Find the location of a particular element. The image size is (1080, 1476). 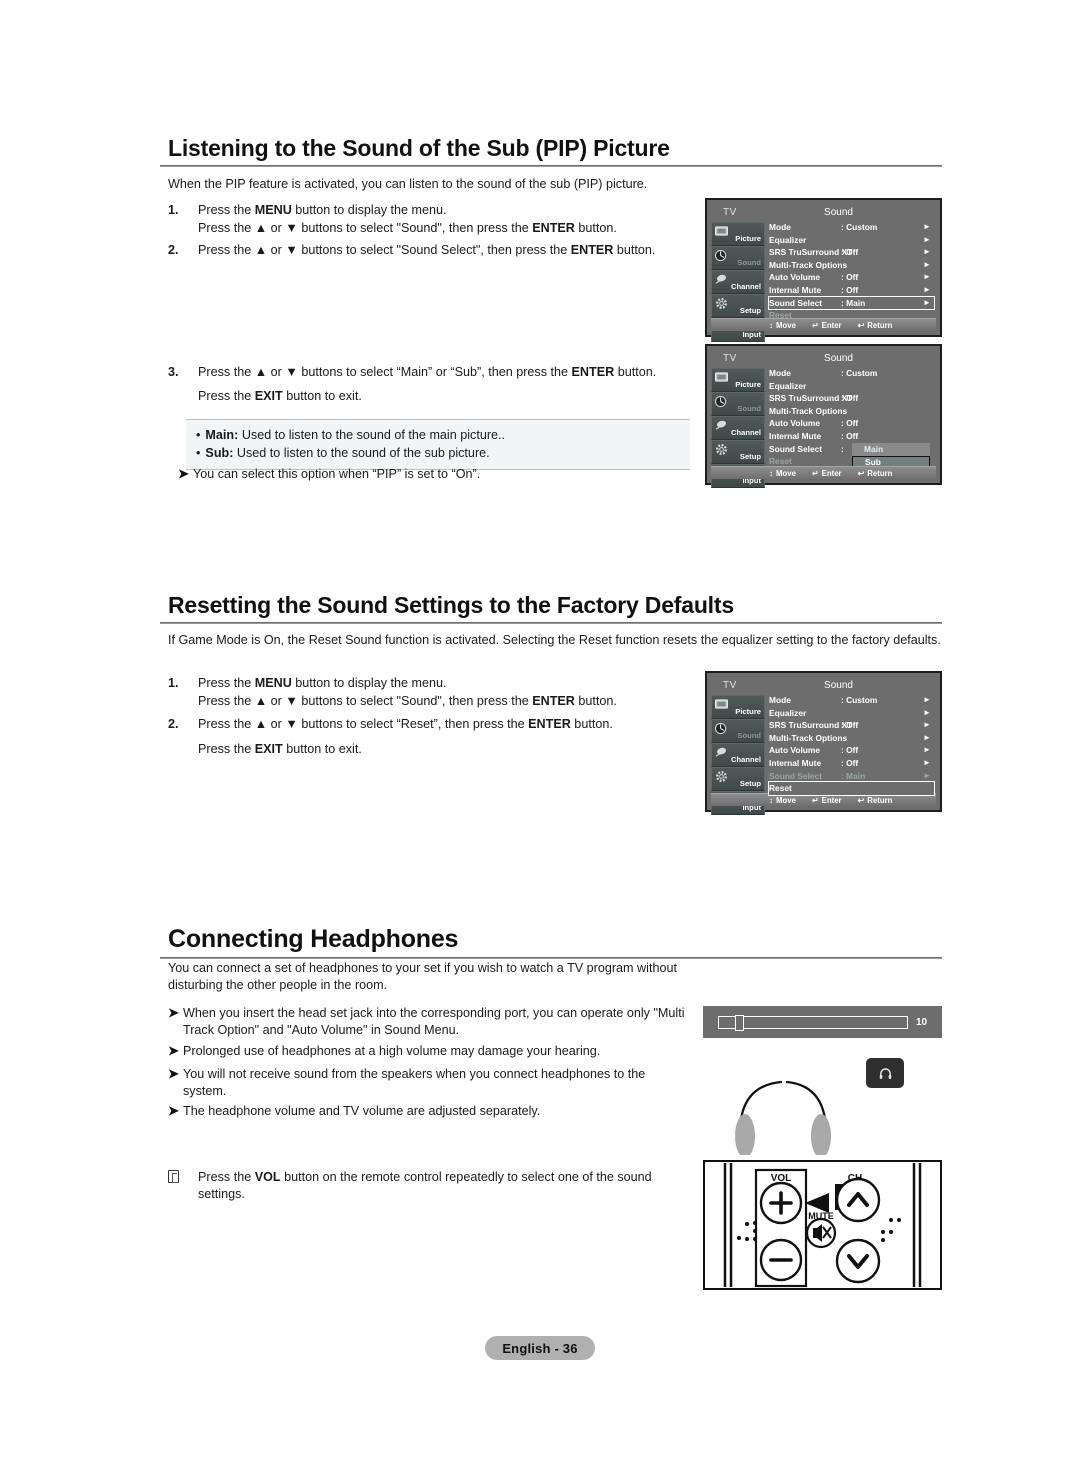

move-icon: ↕ is located at coordinates (771, 325).